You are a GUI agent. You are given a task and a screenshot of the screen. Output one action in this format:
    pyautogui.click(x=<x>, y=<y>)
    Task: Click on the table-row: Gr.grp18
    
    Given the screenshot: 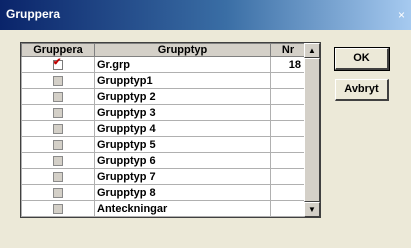 What is the action you would take?
    pyautogui.click(x=163, y=64)
    